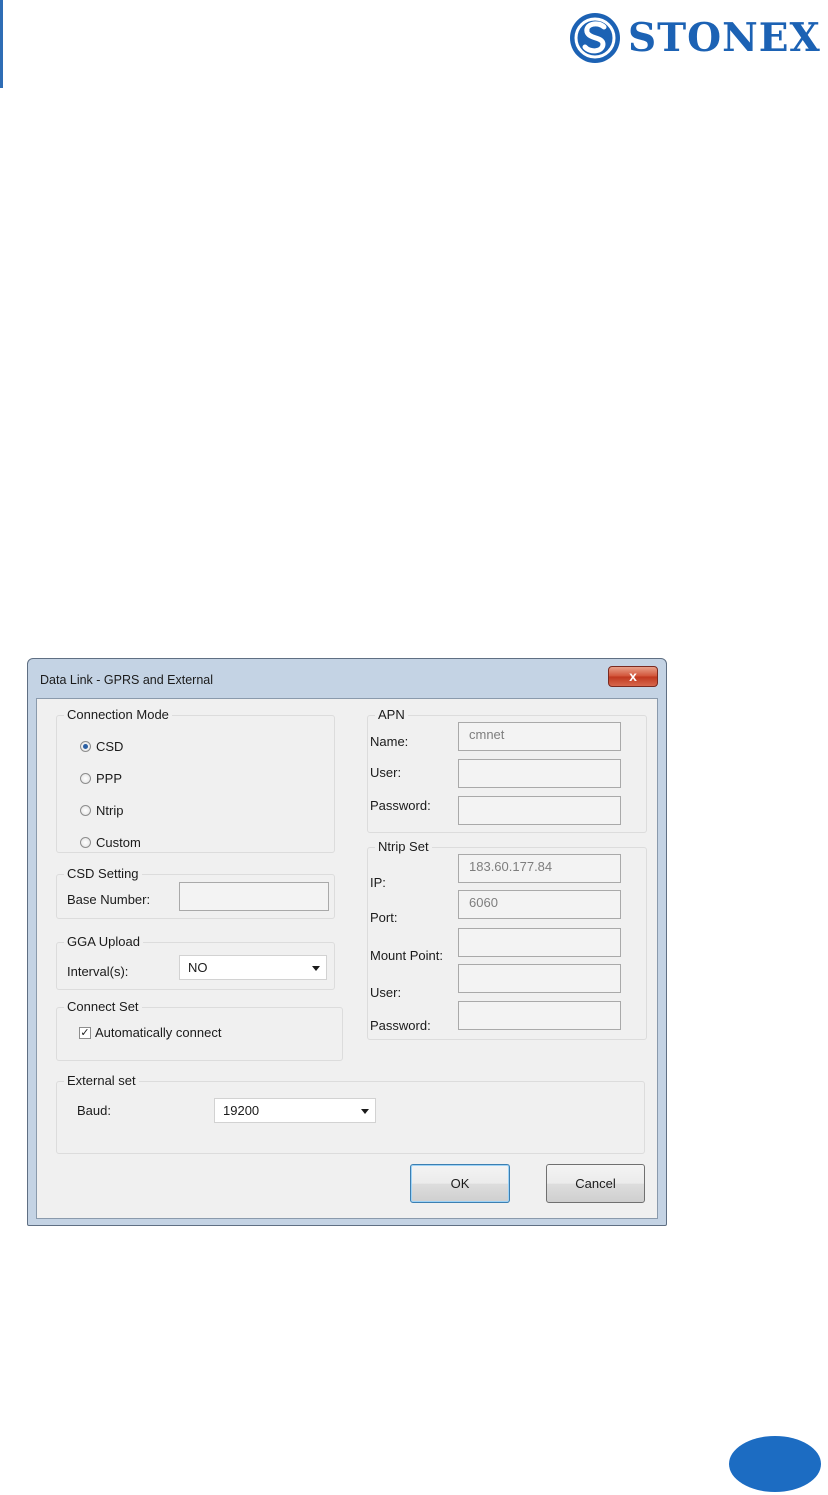  Describe the element at coordinates (539, 1015) in the screenshot. I see `ntrip-password-field` at that location.